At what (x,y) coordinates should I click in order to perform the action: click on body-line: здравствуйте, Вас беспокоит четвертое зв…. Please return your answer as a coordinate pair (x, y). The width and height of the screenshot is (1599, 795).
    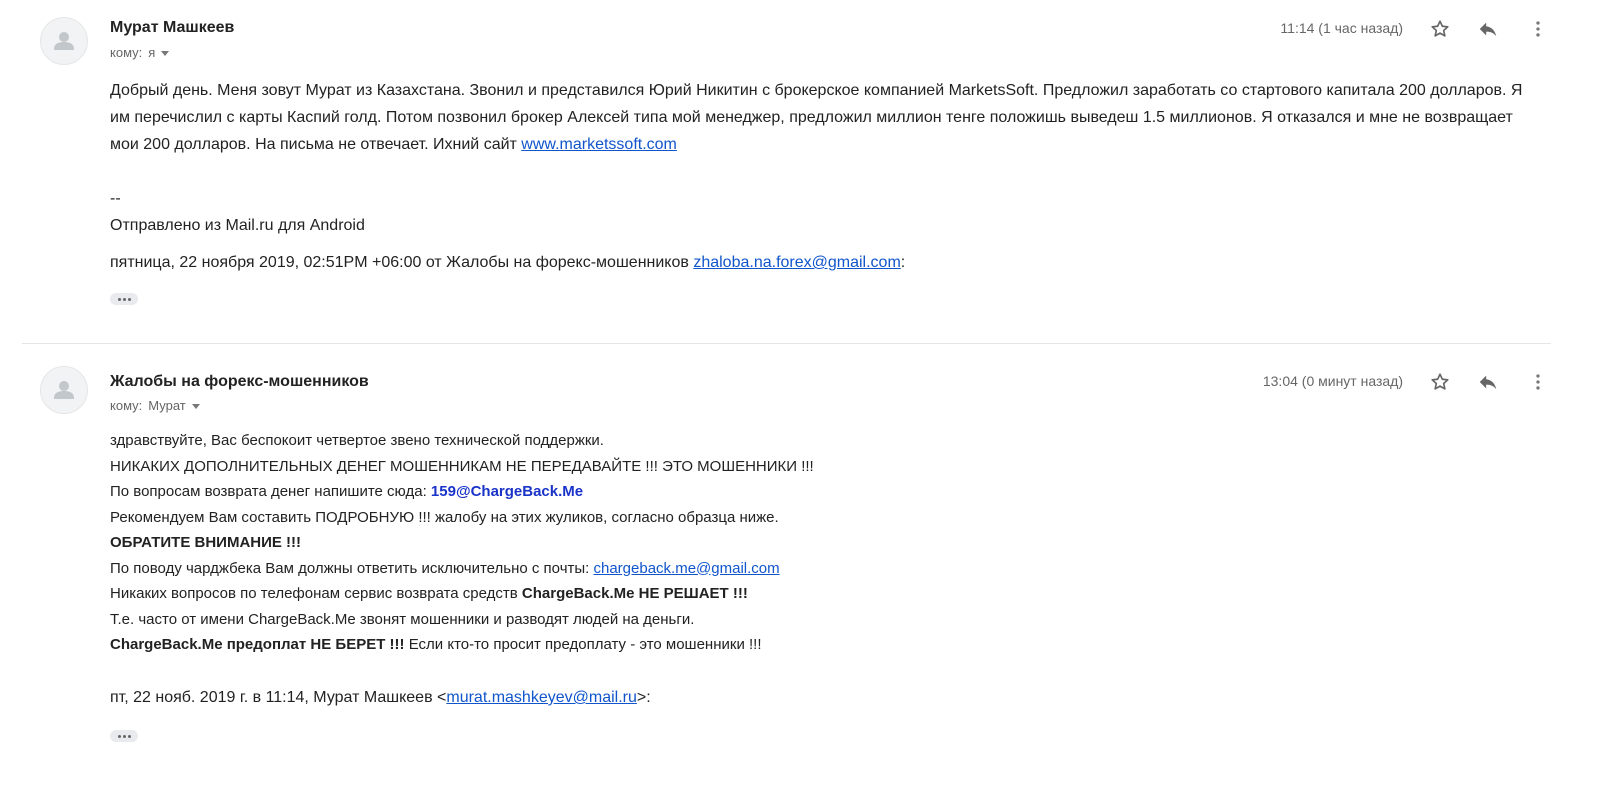
    Looking at the image, I should click on (357, 440).